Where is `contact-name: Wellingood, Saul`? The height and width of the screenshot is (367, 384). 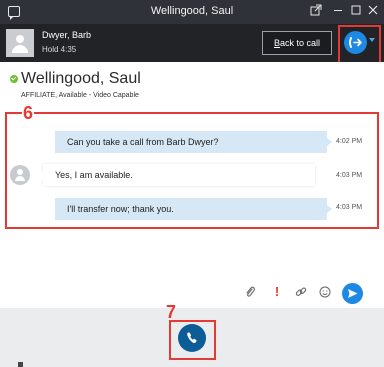 contact-name: Wellingood, Saul is located at coordinates (81, 78).